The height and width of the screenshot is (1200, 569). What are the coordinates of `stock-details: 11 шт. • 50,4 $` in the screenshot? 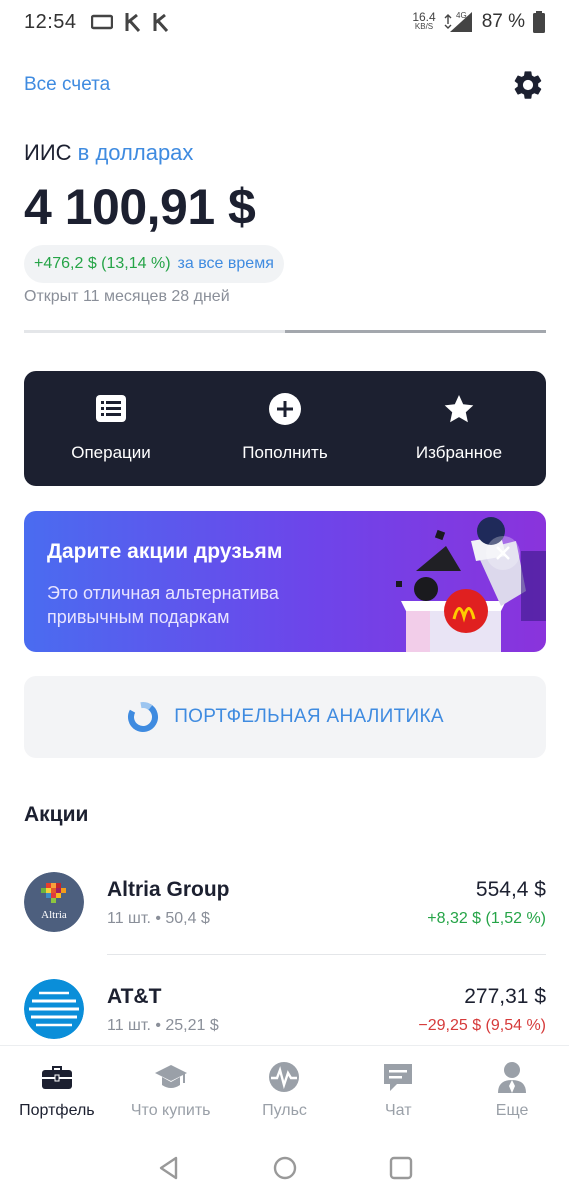 It's located at (158, 918).